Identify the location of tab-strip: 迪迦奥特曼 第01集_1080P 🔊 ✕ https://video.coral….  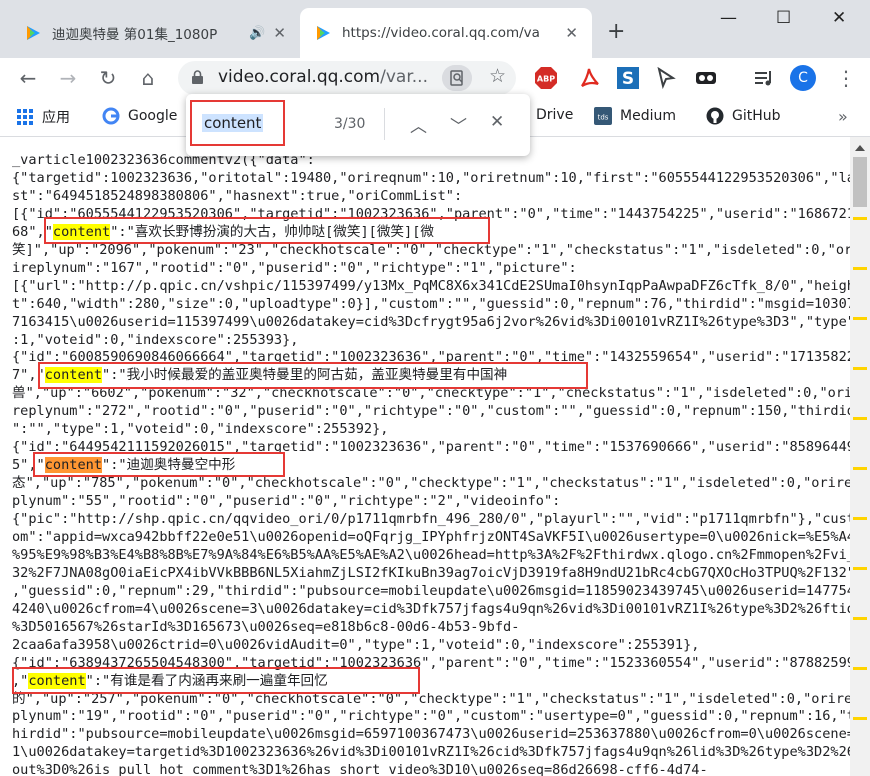
(435, 29).